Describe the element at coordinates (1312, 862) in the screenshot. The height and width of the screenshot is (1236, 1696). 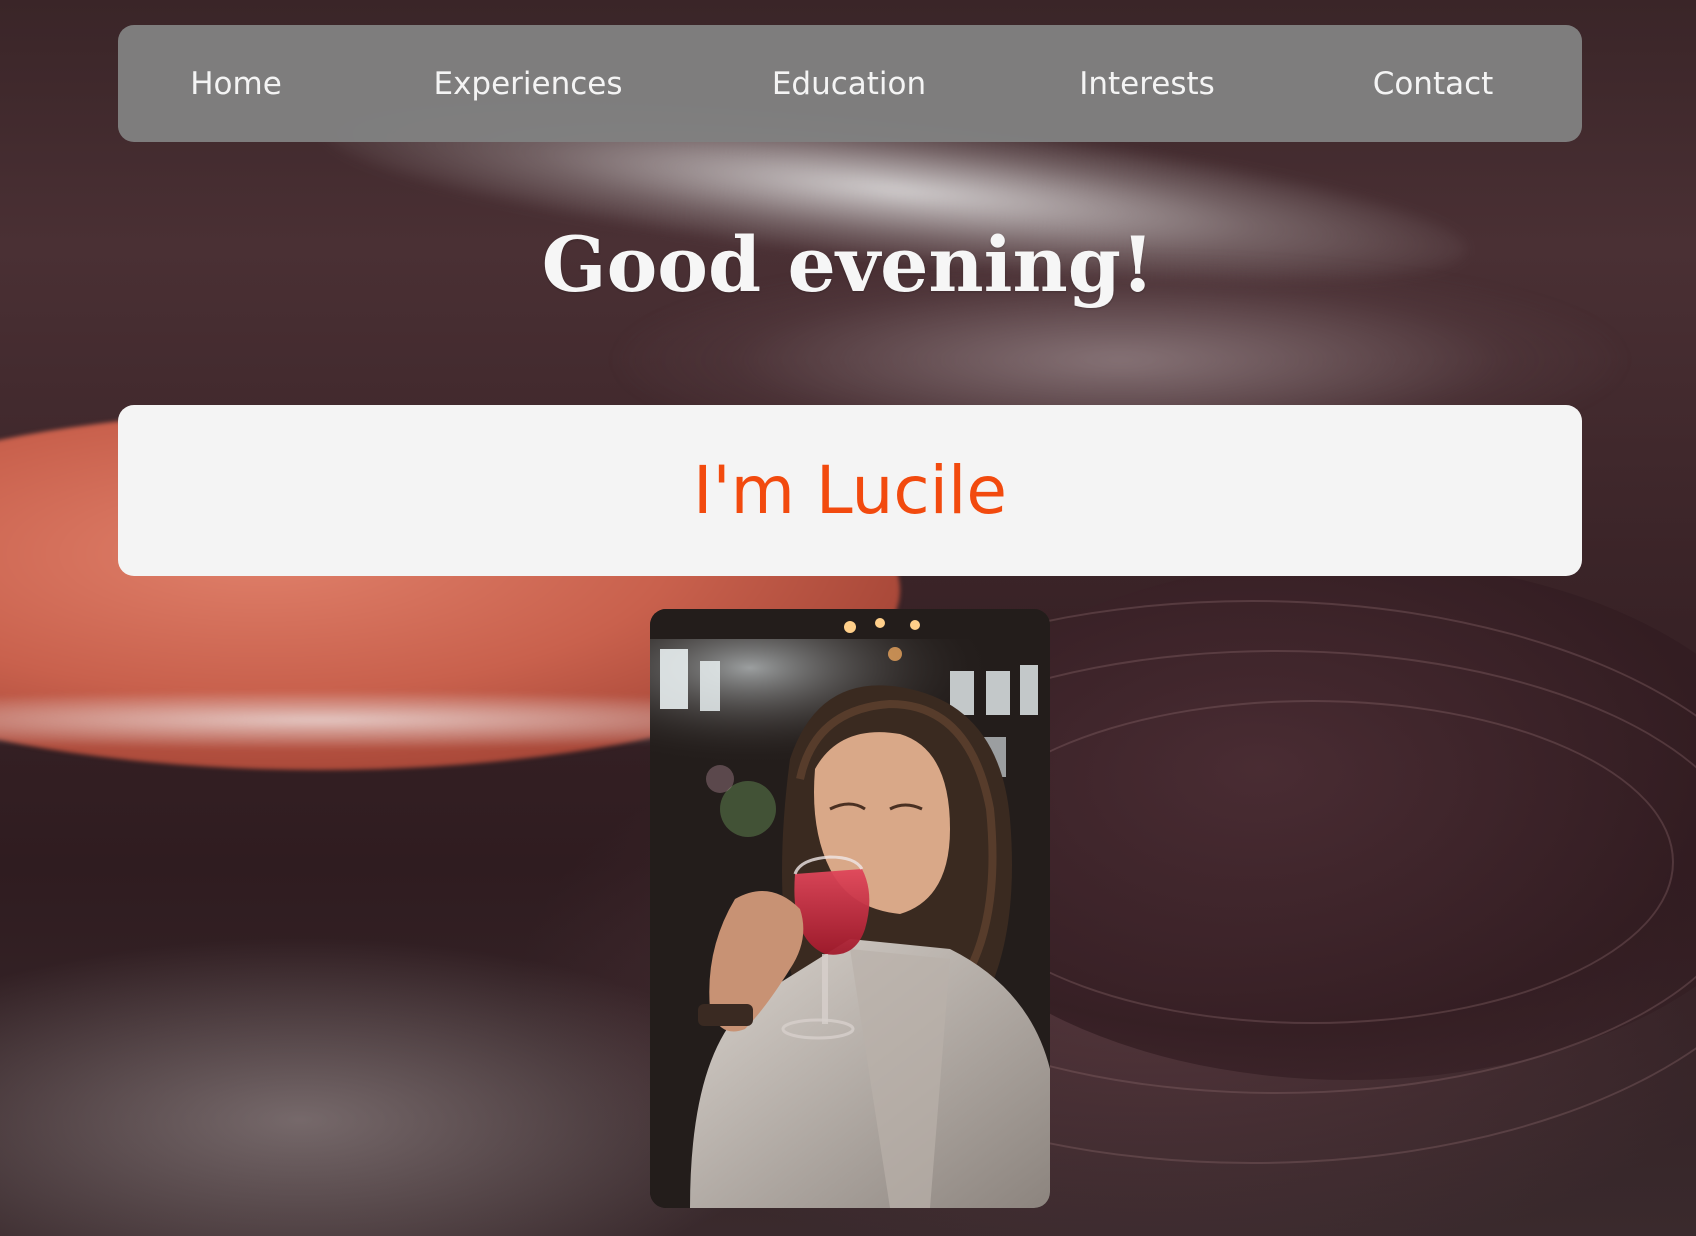
I see `background-record-ring` at that location.